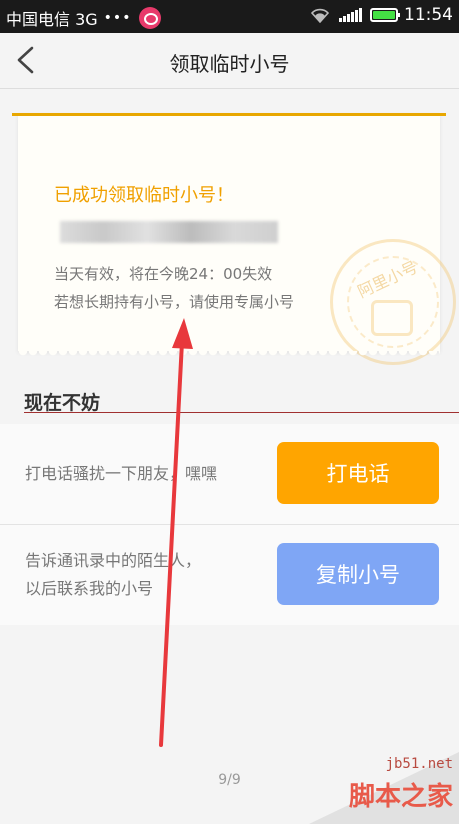  What do you see at coordinates (229, 355) in the screenshot?
I see `ticket-zigzag-edge` at bounding box center [229, 355].